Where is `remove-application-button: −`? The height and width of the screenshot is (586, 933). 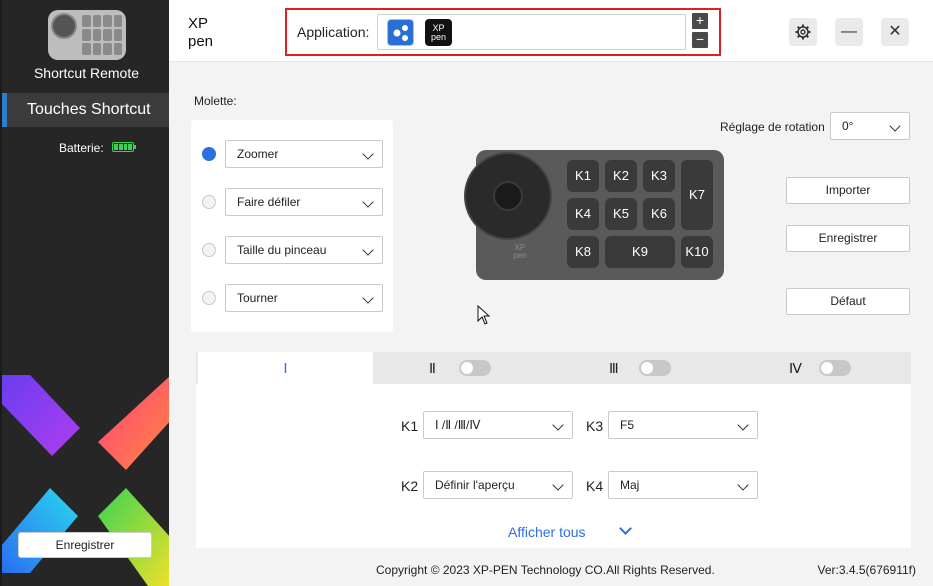 remove-application-button: − is located at coordinates (700, 40).